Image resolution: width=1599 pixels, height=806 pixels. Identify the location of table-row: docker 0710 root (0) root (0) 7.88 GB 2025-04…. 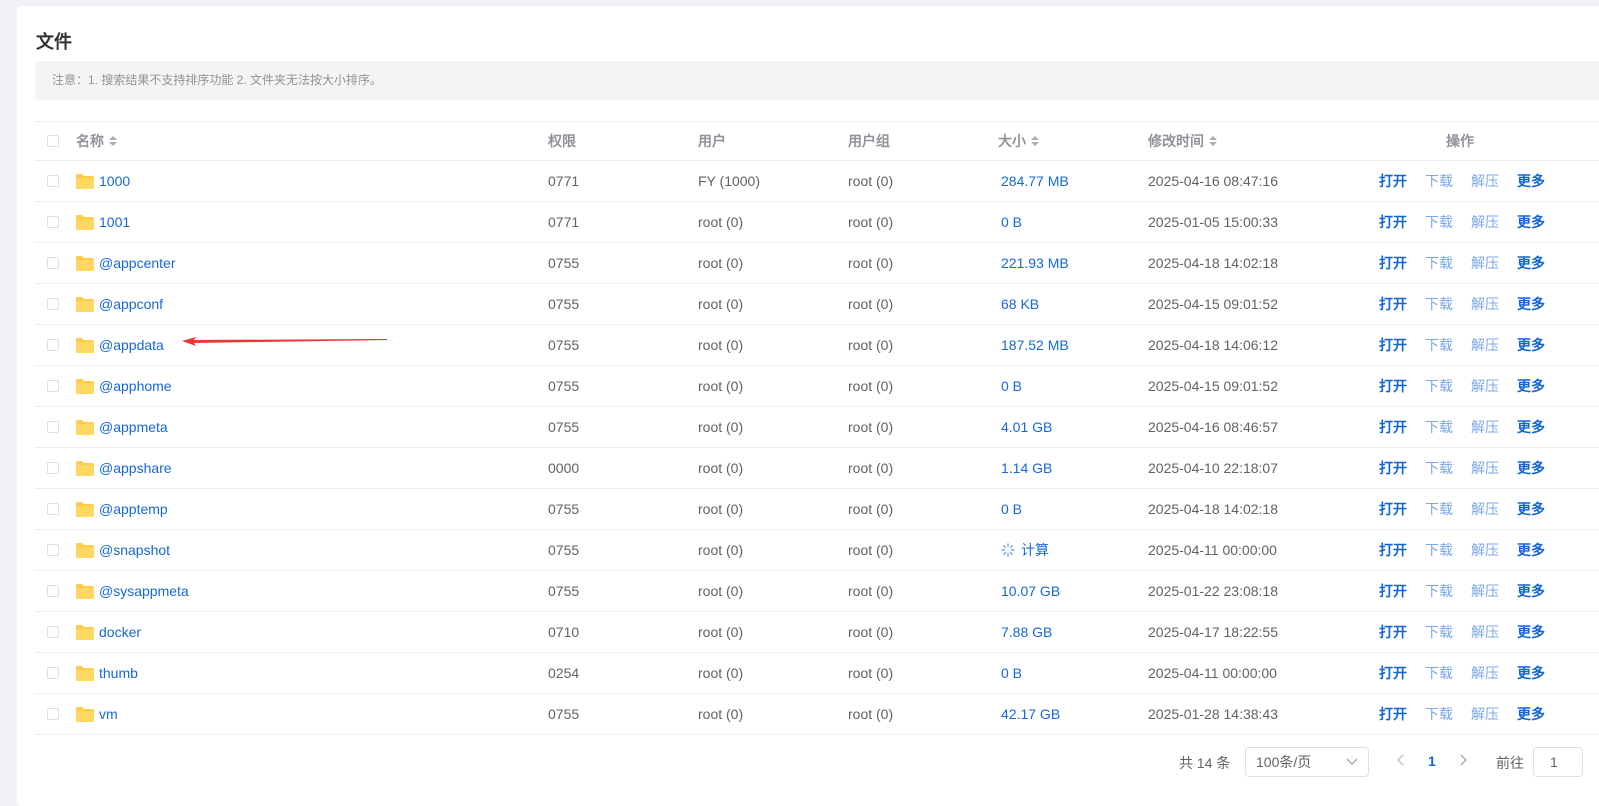
(817, 632).